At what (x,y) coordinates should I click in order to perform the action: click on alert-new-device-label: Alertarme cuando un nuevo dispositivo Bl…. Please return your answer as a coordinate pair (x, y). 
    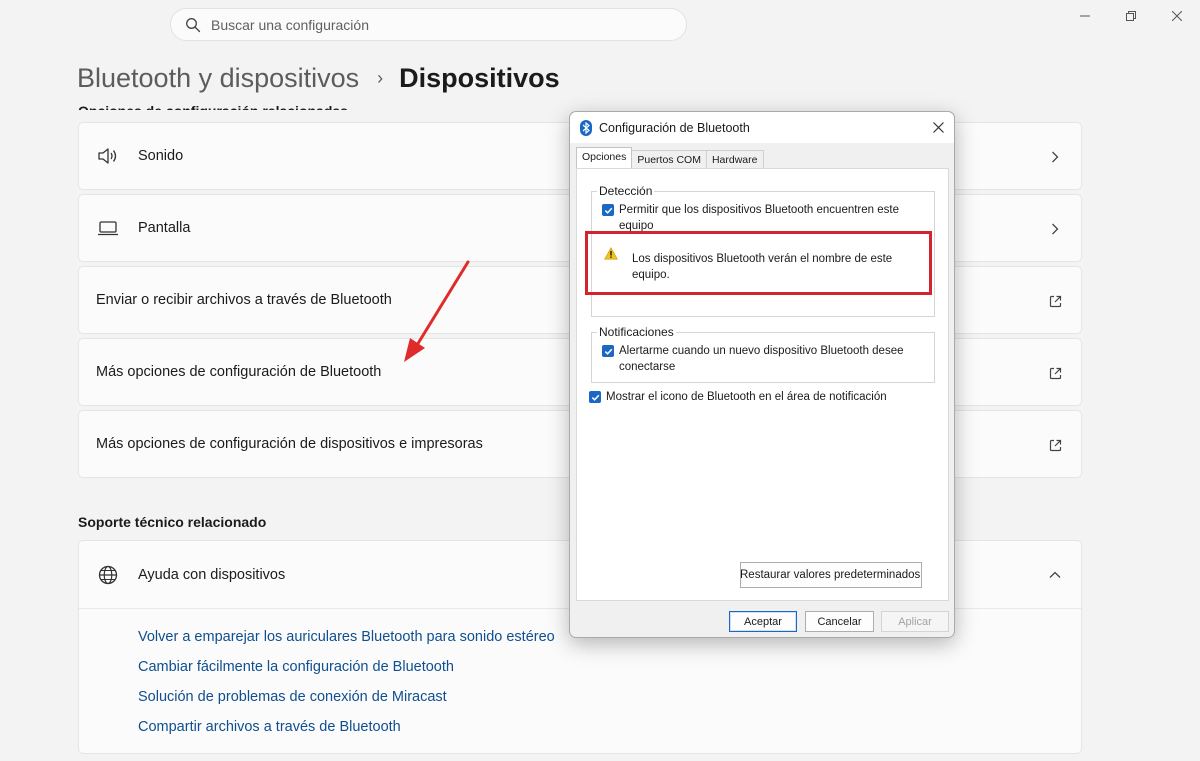
    Looking at the image, I should click on (761, 359).